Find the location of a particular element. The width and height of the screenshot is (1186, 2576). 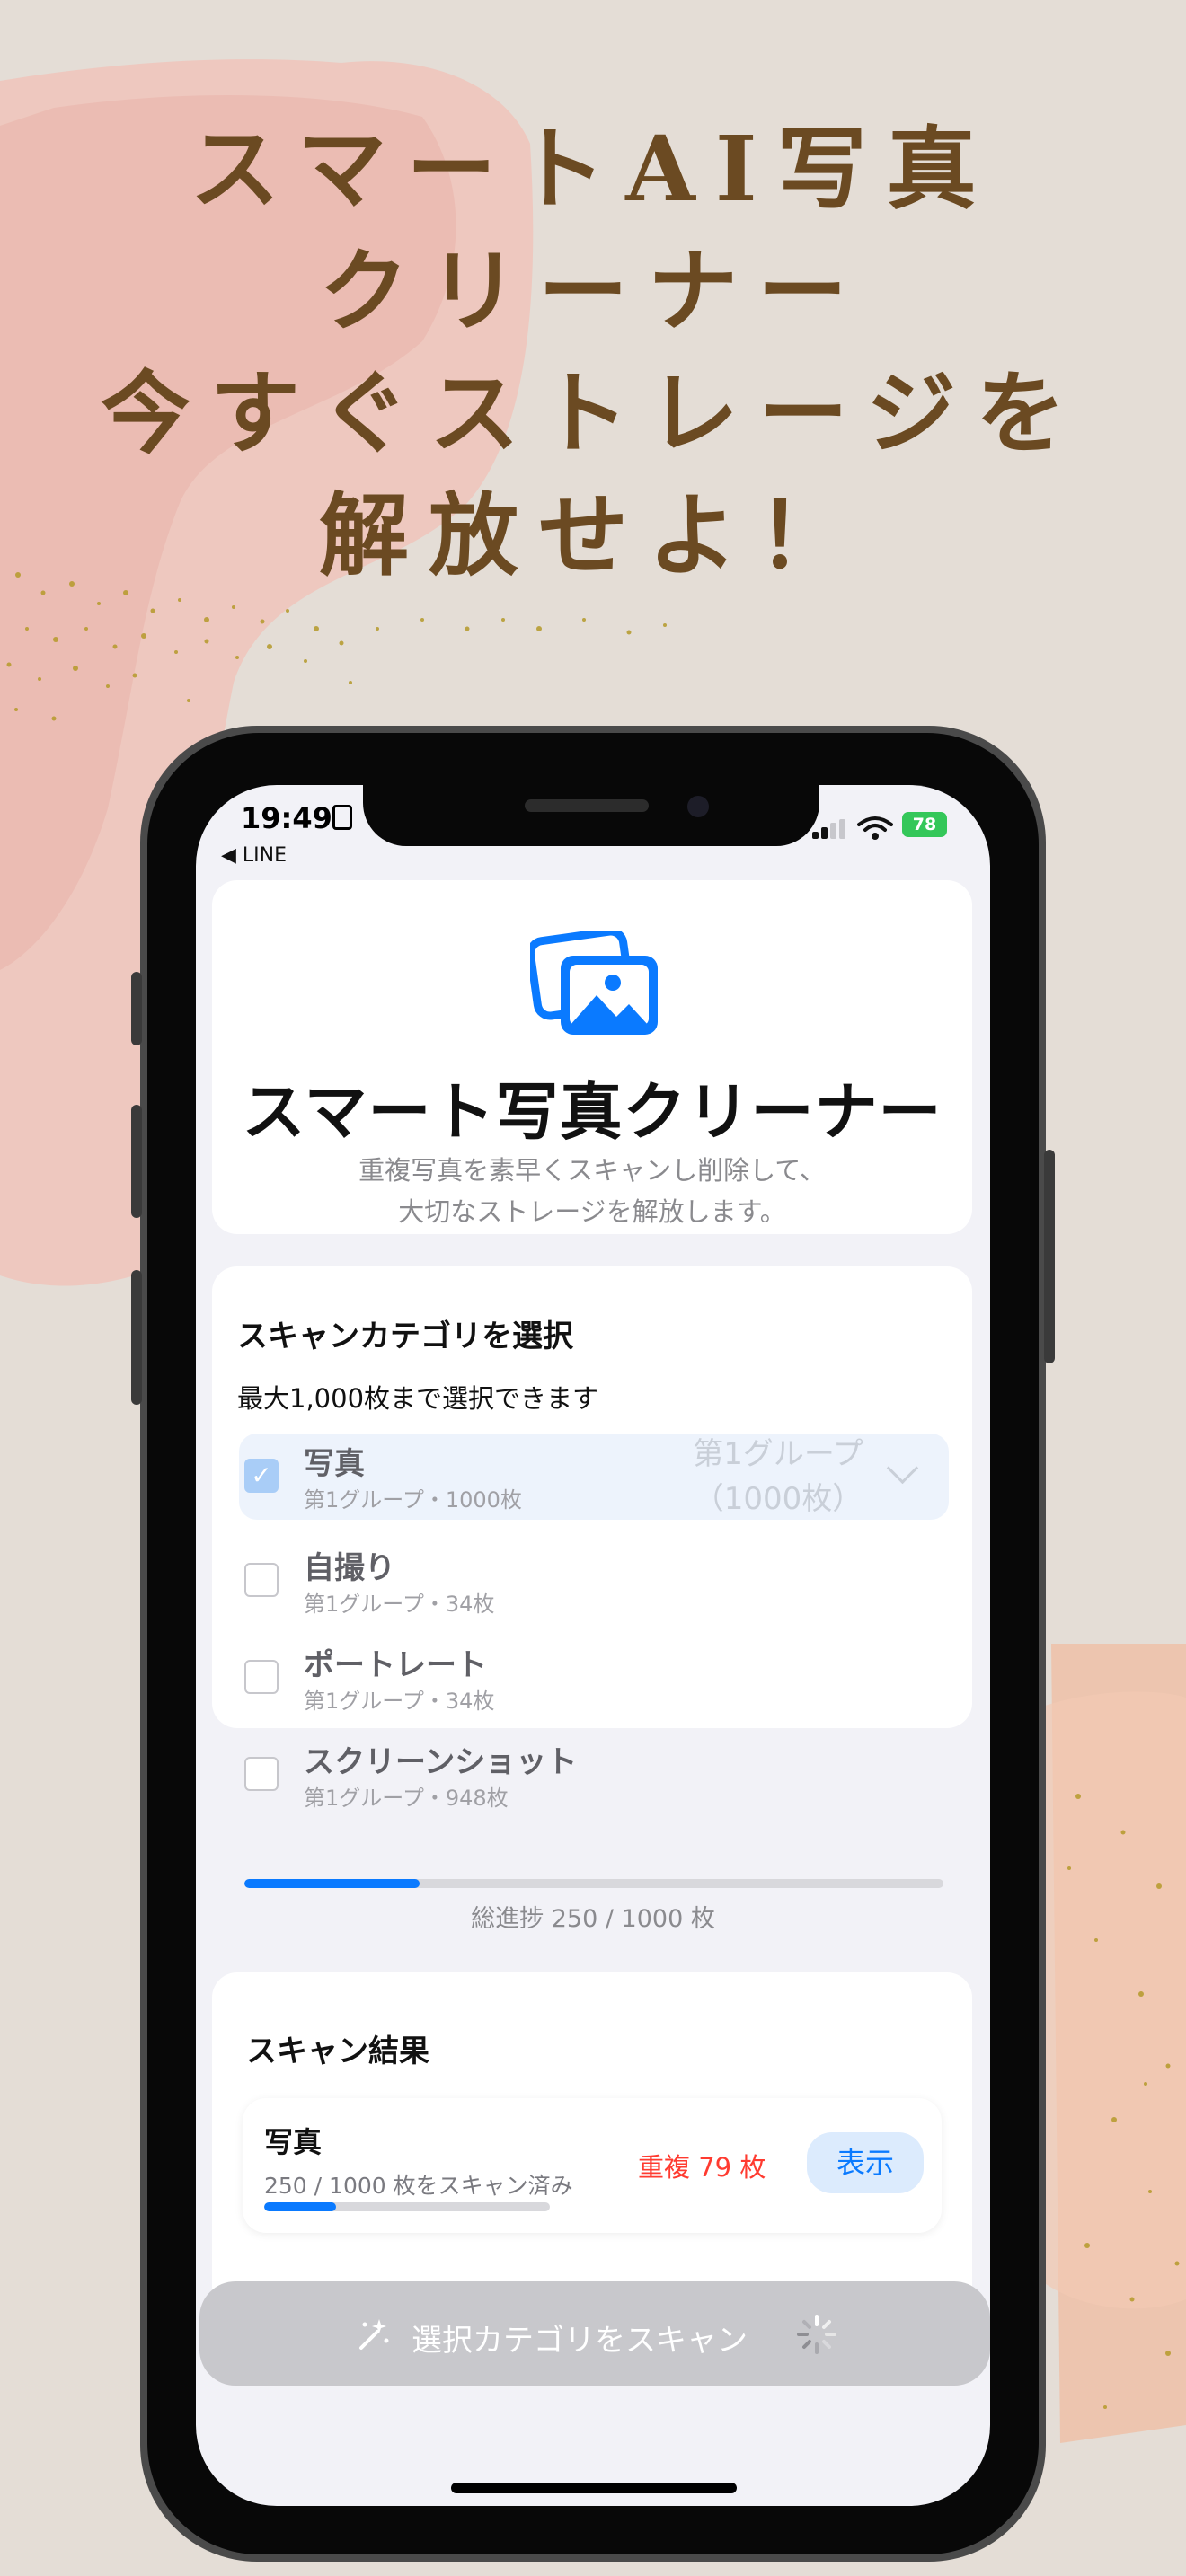

duplicate-count: 重複 79 枚 is located at coordinates (702, 2167).